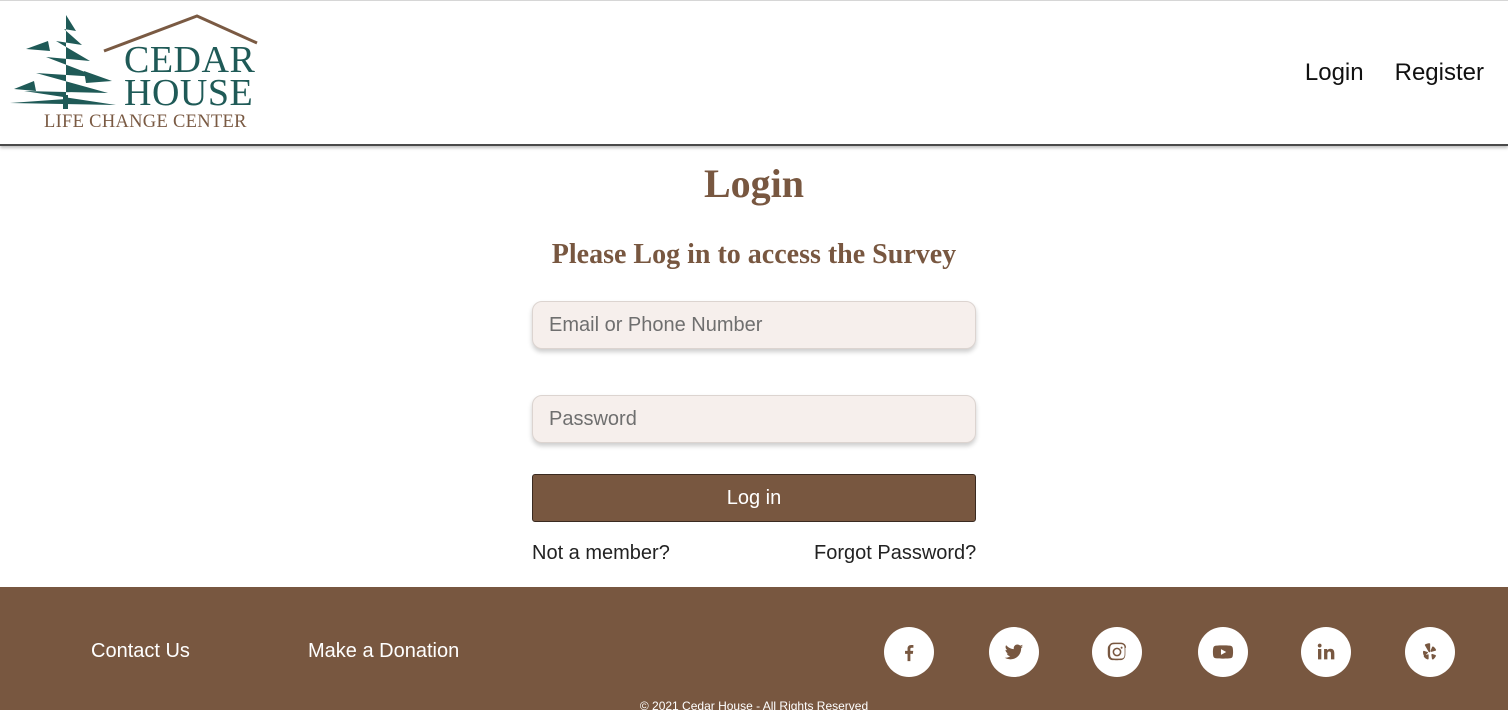 This screenshot has width=1508, height=714. I want to click on logo-house-text: HOUSE, so click(189, 93).